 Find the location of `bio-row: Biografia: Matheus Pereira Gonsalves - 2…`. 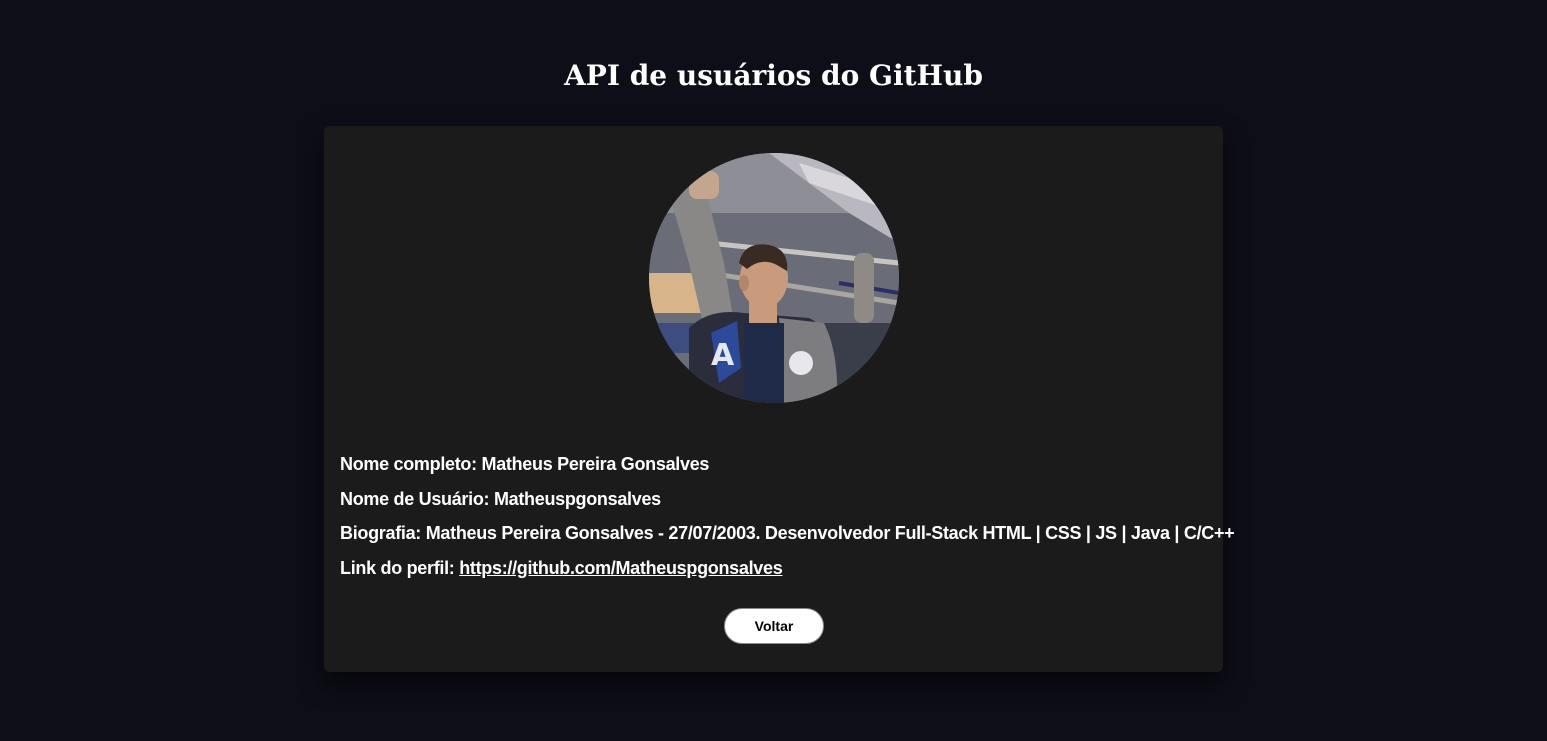

bio-row: Biografia: Matheus Pereira Gonsalves - 2… is located at coordinates (787, 536).